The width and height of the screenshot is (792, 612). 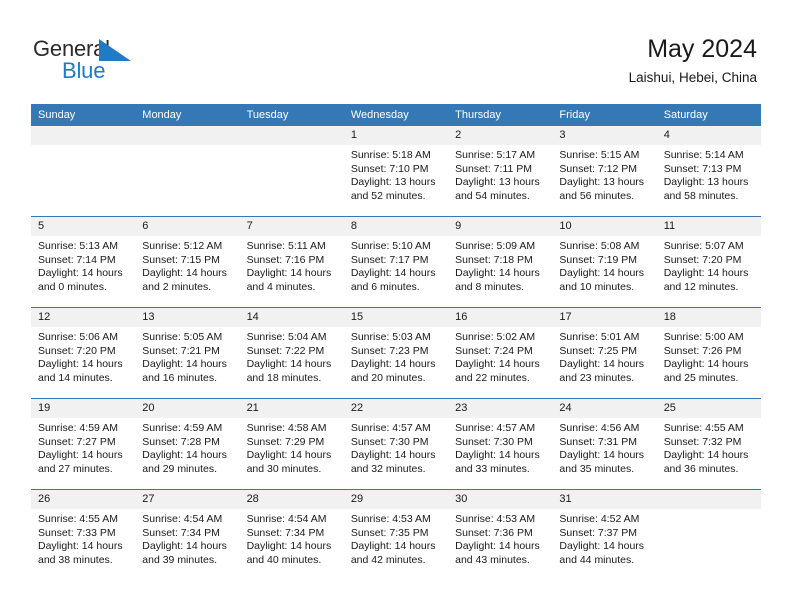 I want to click on sunset-text: Sunset: 7:22 PM, so click(x=285, y=350).